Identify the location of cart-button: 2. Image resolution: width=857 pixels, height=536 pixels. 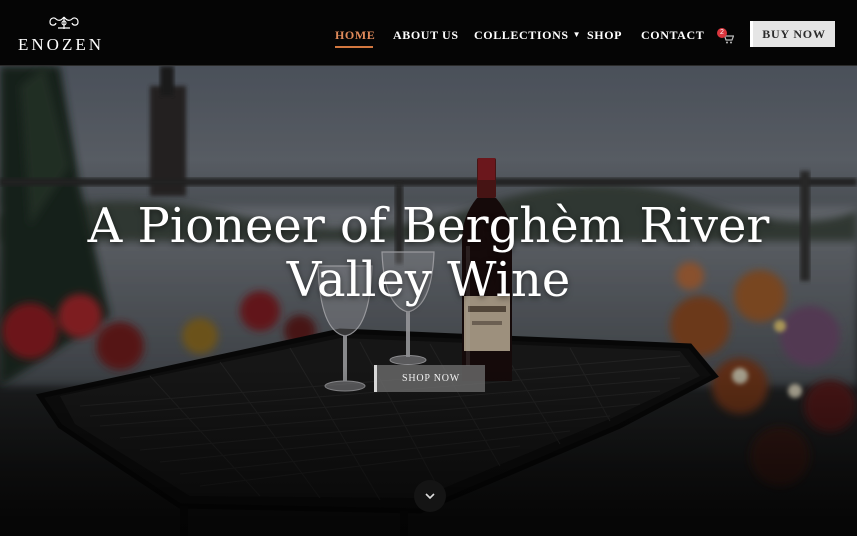
(725, 37).